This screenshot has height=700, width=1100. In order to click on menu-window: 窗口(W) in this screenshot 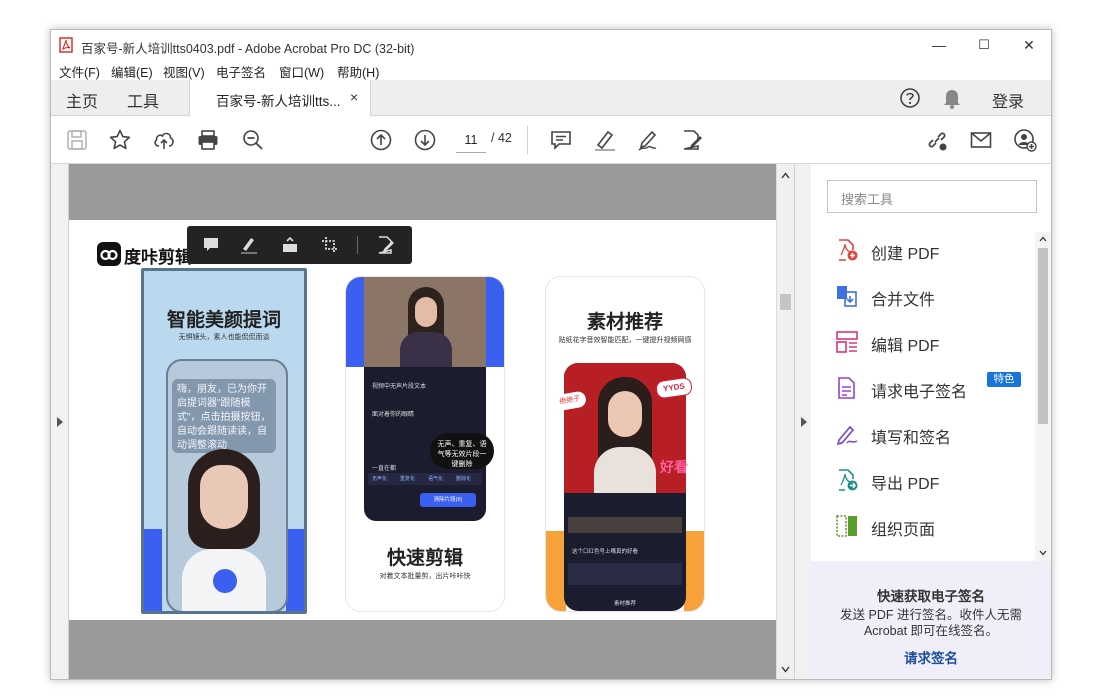, I will do `click(301, 71)`.